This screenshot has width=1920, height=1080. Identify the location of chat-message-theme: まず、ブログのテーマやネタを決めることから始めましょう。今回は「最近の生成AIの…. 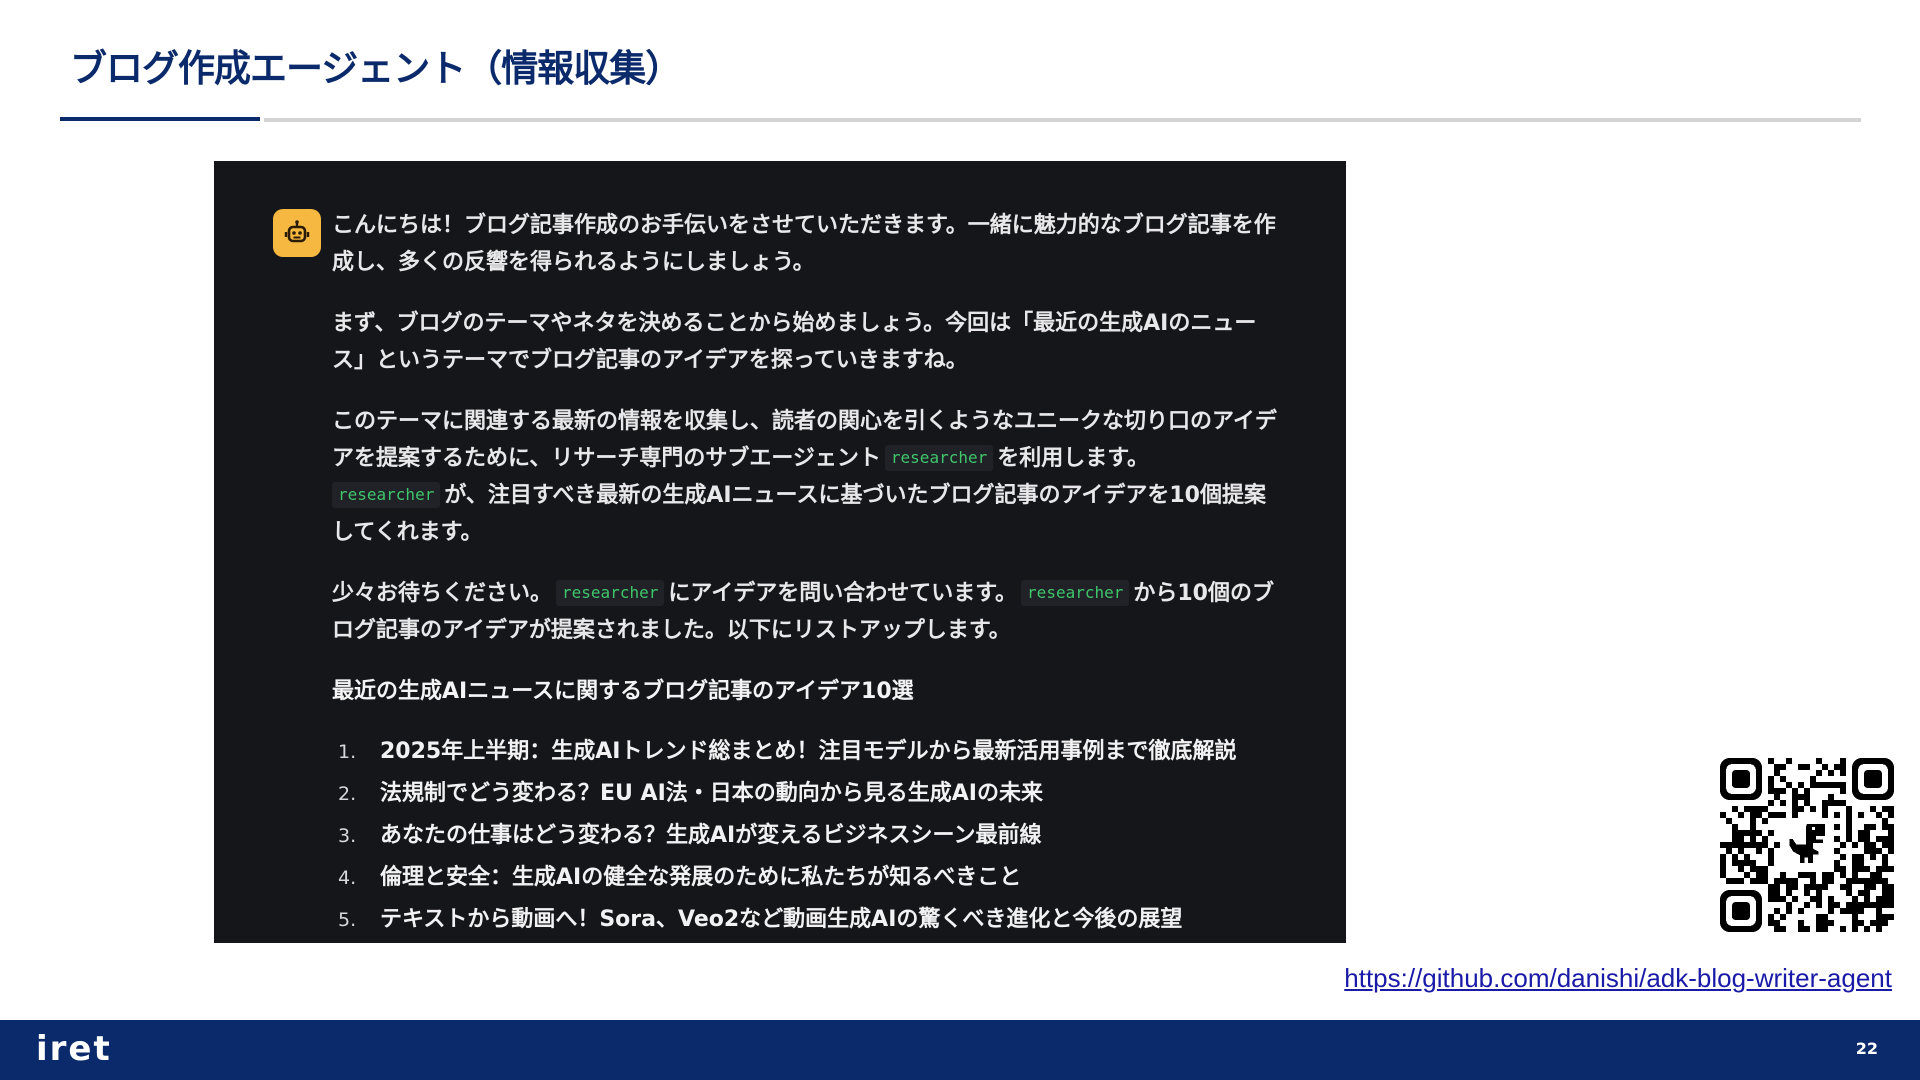
(807, 342).